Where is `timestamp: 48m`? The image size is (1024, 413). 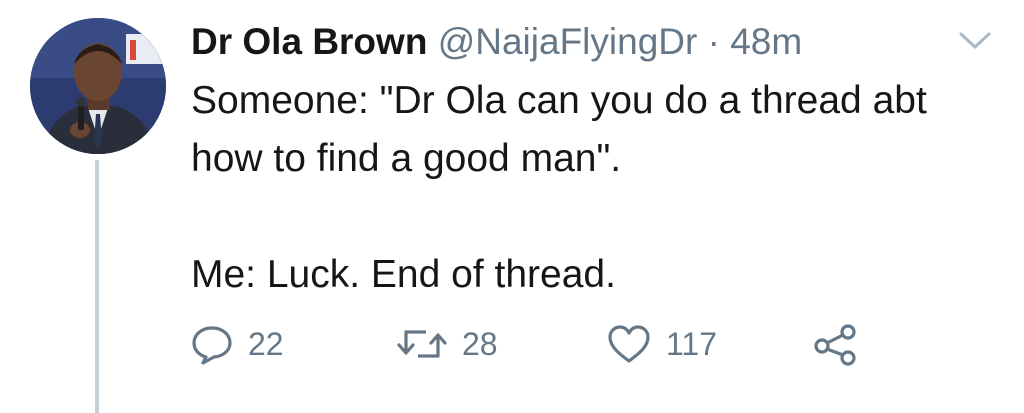 timestamp: 48m is located at coordinates (766, 41).